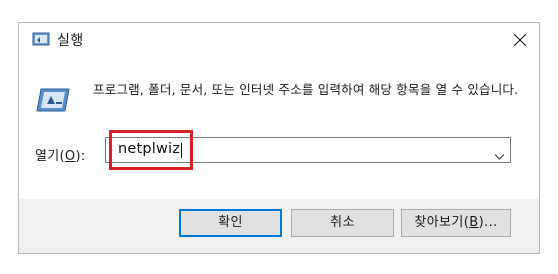 The width and height of the screenshot is (558, 274). I want to click on run-large-icon, so click(53, 100).